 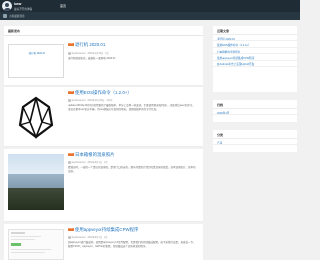 I want to click on widget-title: 近期文章, so click(x=255, y=30).